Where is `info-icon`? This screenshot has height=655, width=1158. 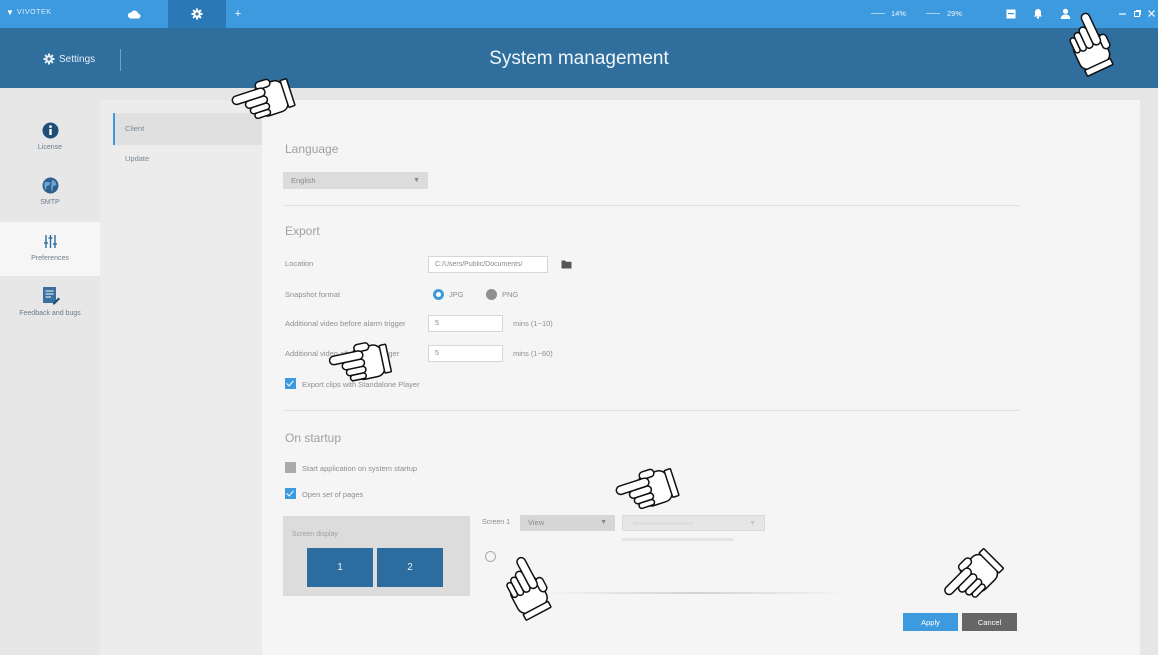
info-icon is located at coordinates (50, 130).